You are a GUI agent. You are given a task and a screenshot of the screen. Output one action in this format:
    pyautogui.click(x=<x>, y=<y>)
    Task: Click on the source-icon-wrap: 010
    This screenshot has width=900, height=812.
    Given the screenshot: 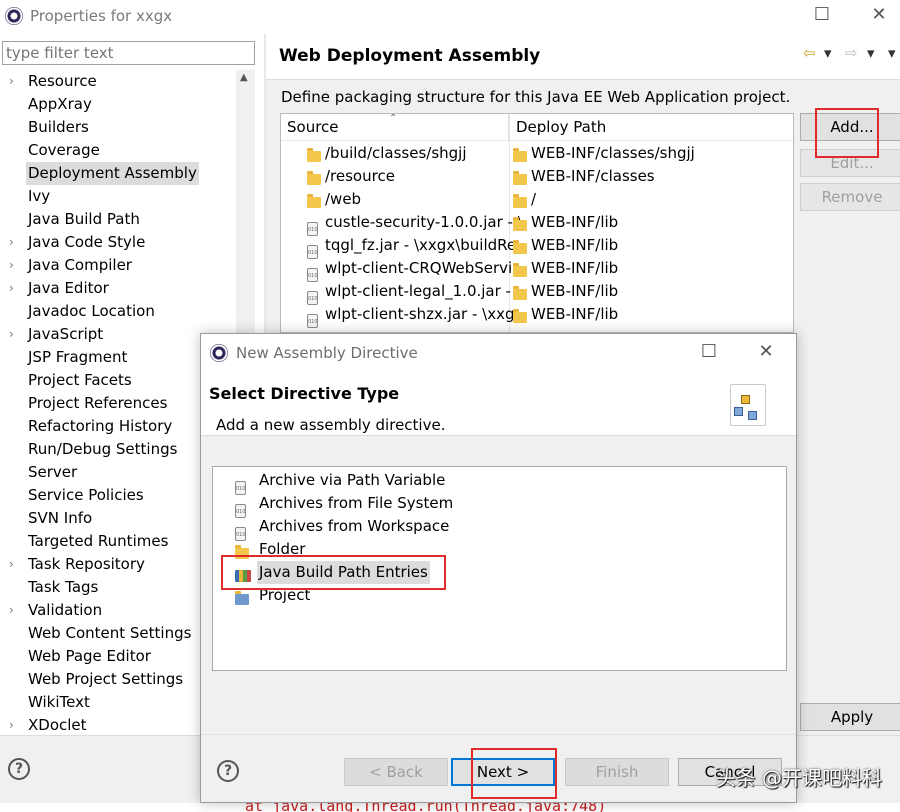 What is the action you would take?
    pyautogui.click(x=312, y=318)
    